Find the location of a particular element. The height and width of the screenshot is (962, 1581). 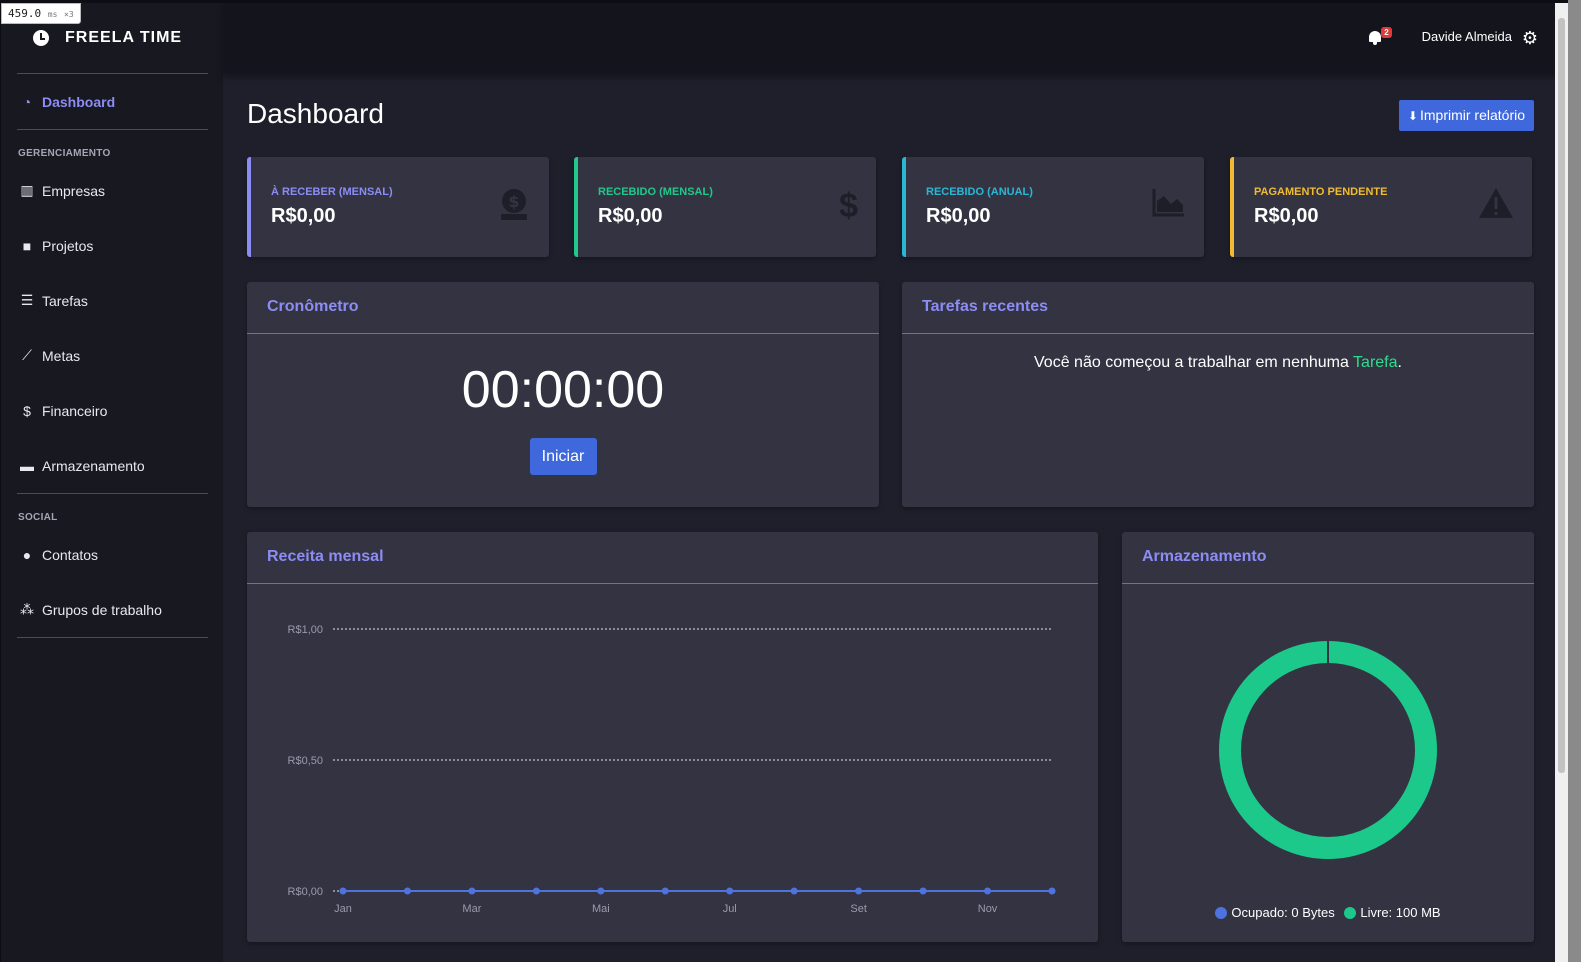

card-title: Cronômetro is located at coordinates (563, 308).